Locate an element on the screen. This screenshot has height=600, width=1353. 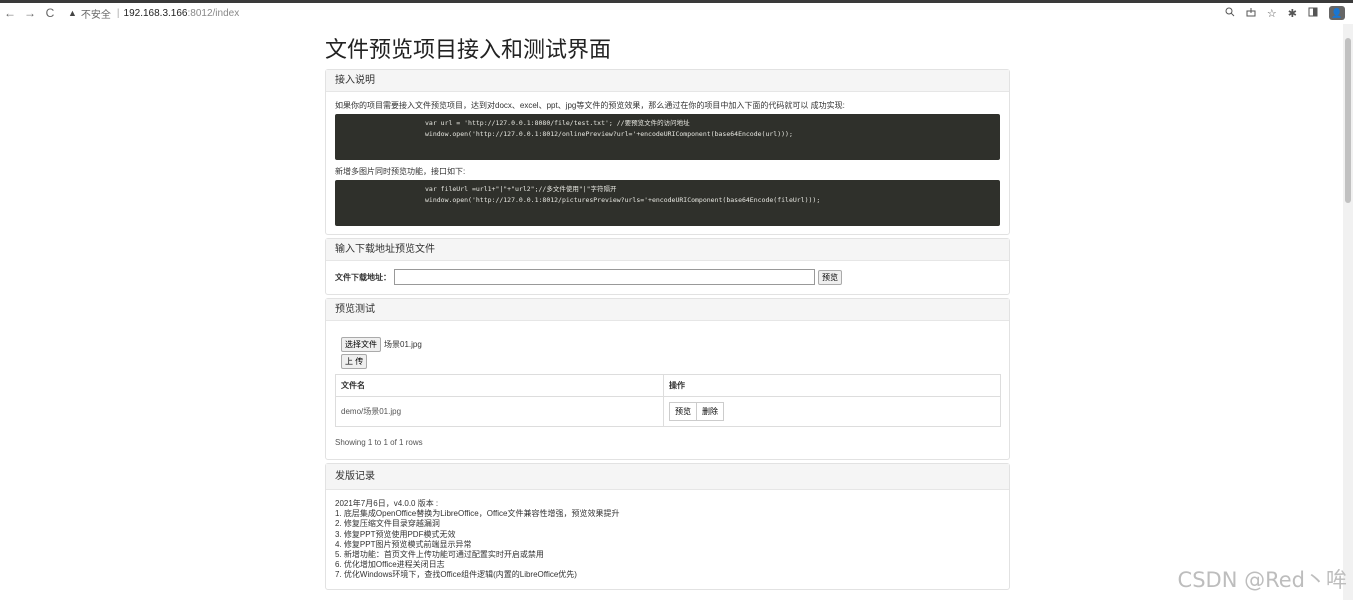
changelog-line: 5. 新增功能：首页文件上传功能可通过配置实时开启或禁用 is located at coordinates (439, 555).